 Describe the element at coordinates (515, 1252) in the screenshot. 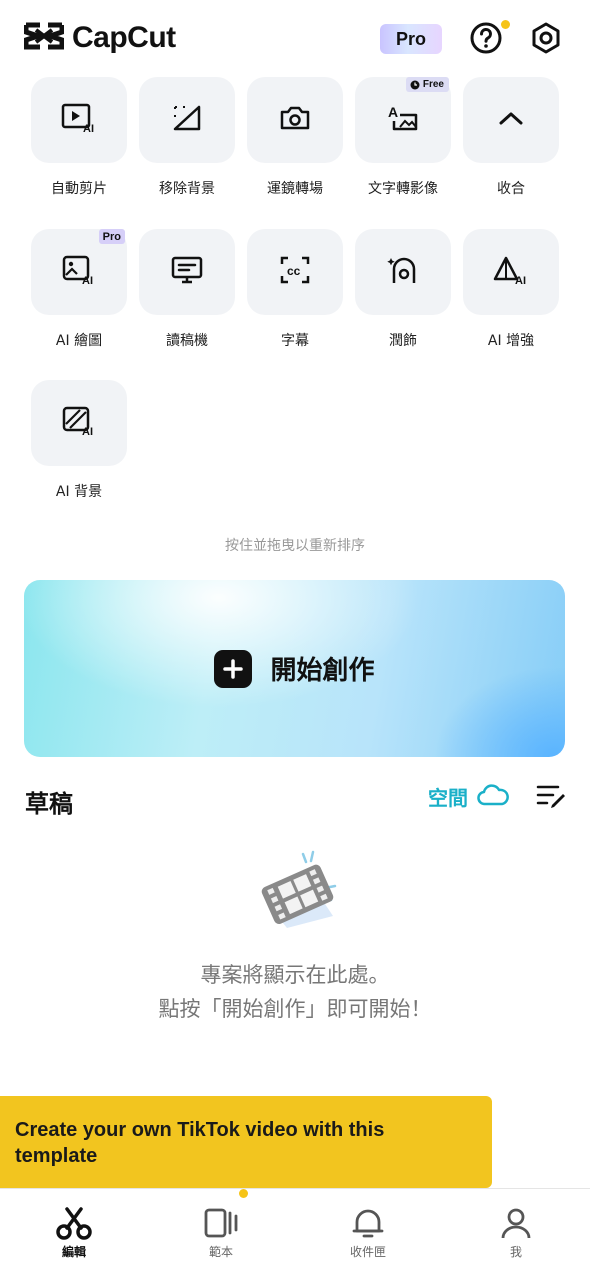

I see `nav-label-me: 我` at that location.